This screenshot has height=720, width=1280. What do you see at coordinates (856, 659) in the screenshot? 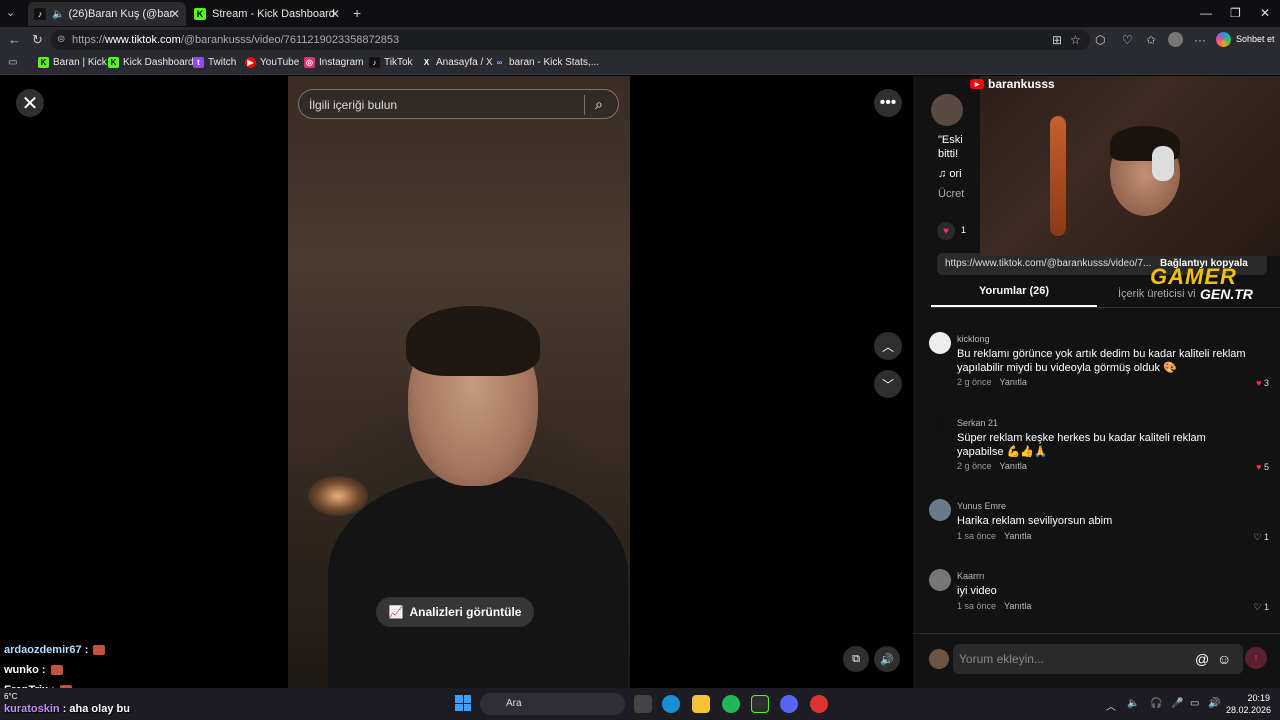
I see `floating-player-button: ⧉` at bounding box center [856, 659].